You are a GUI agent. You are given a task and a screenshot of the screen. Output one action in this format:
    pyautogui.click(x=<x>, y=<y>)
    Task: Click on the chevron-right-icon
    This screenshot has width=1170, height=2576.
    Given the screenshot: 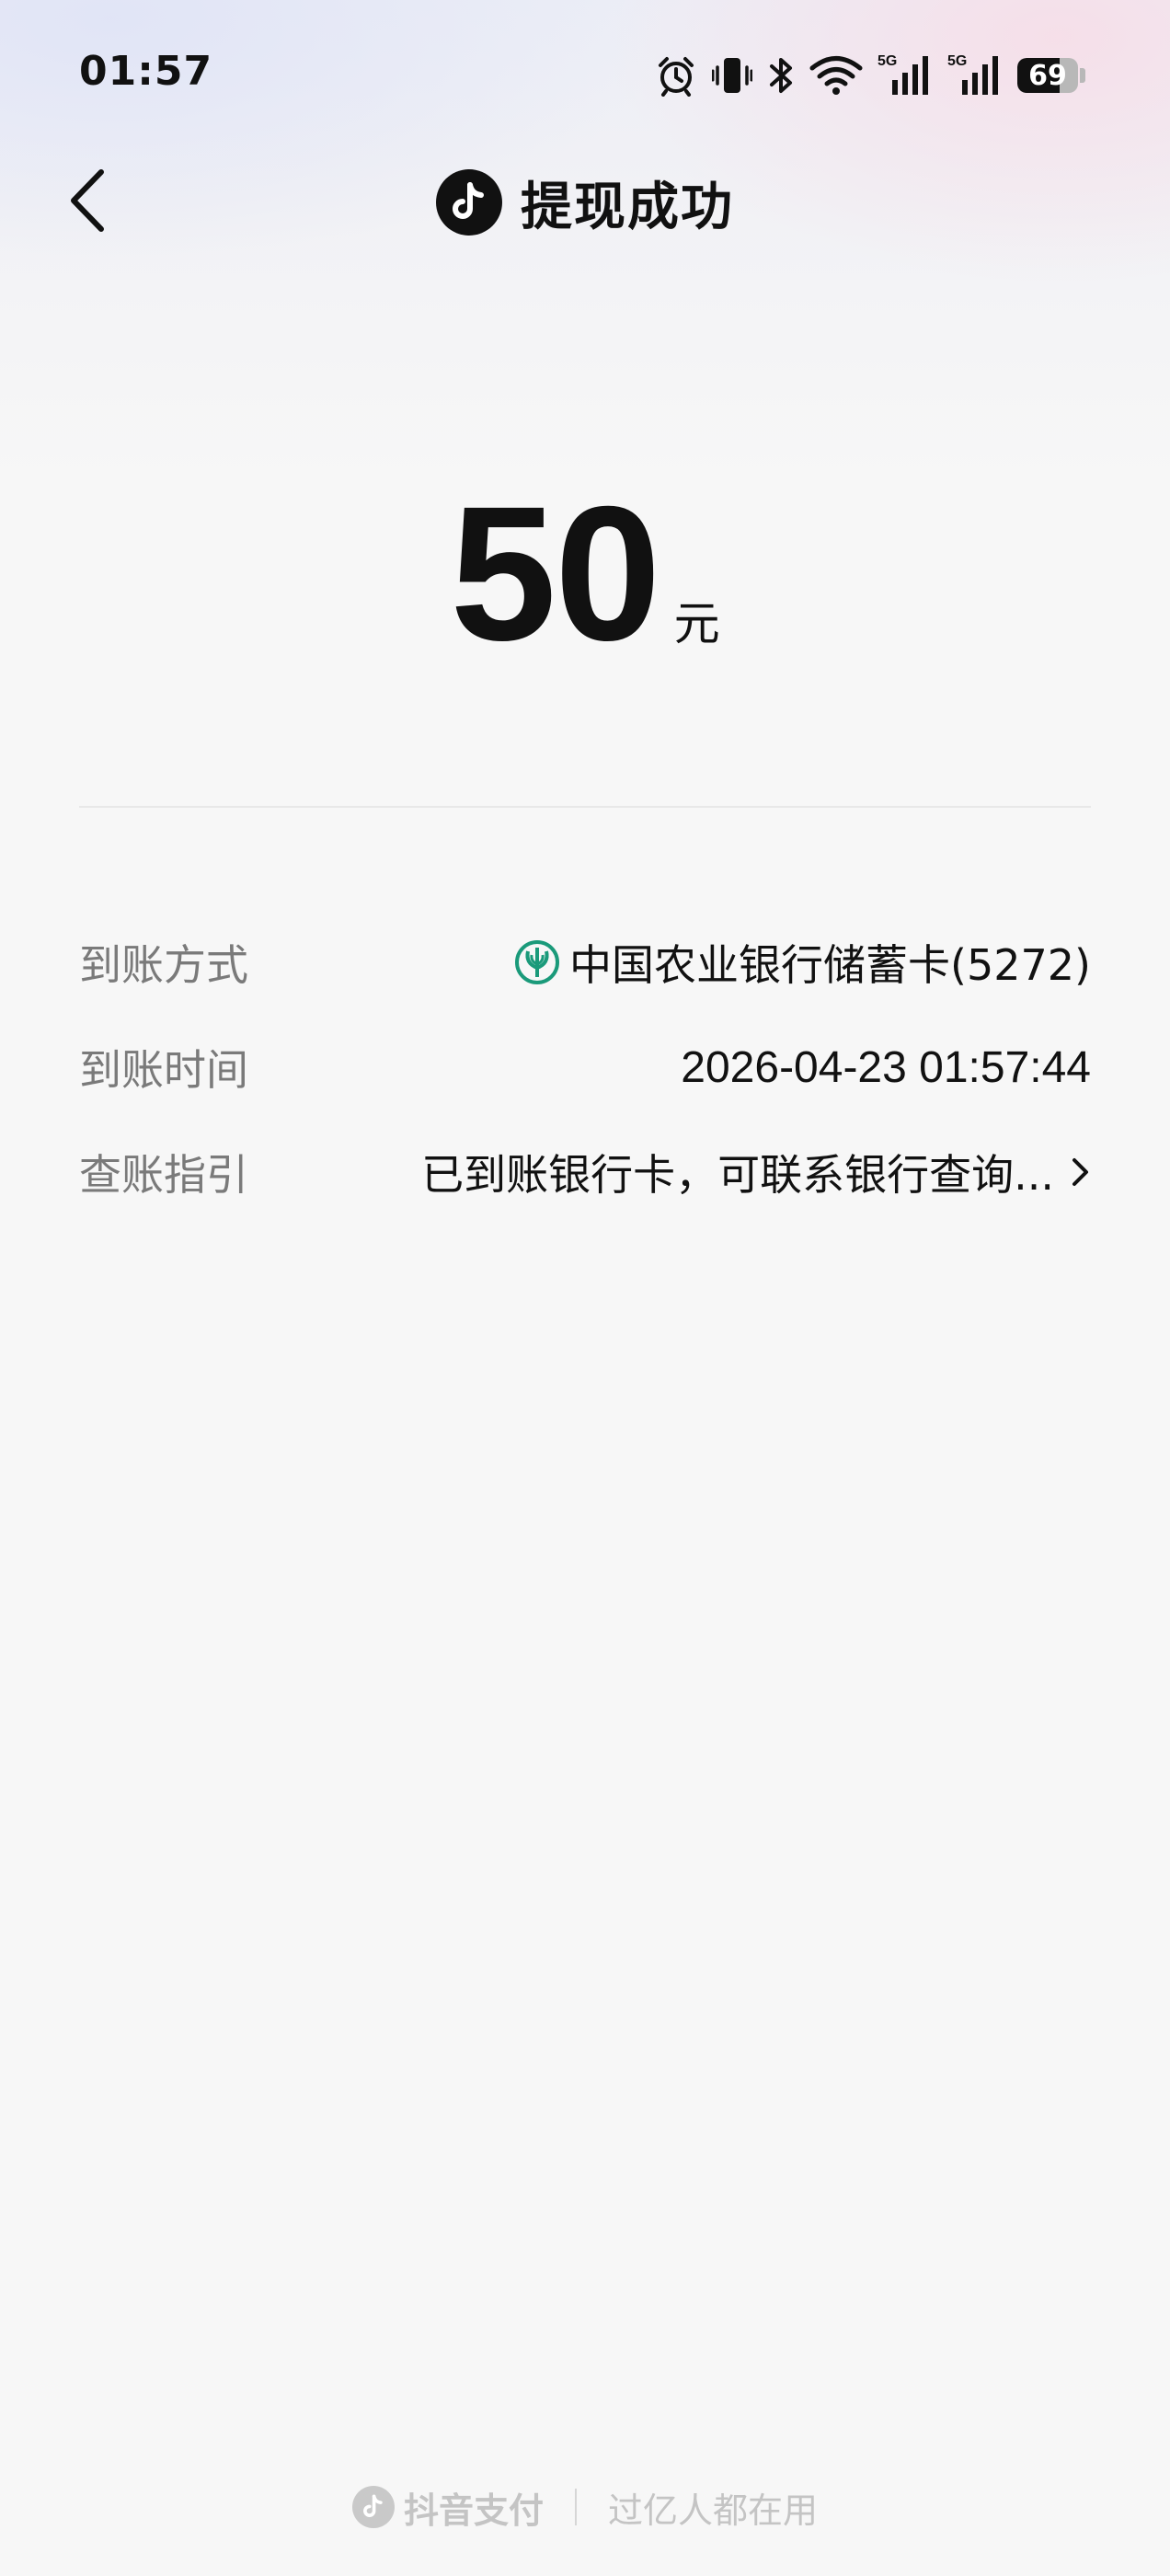 What is the action you would take?
    pyautogui.click(x=1081, y=1172)
    